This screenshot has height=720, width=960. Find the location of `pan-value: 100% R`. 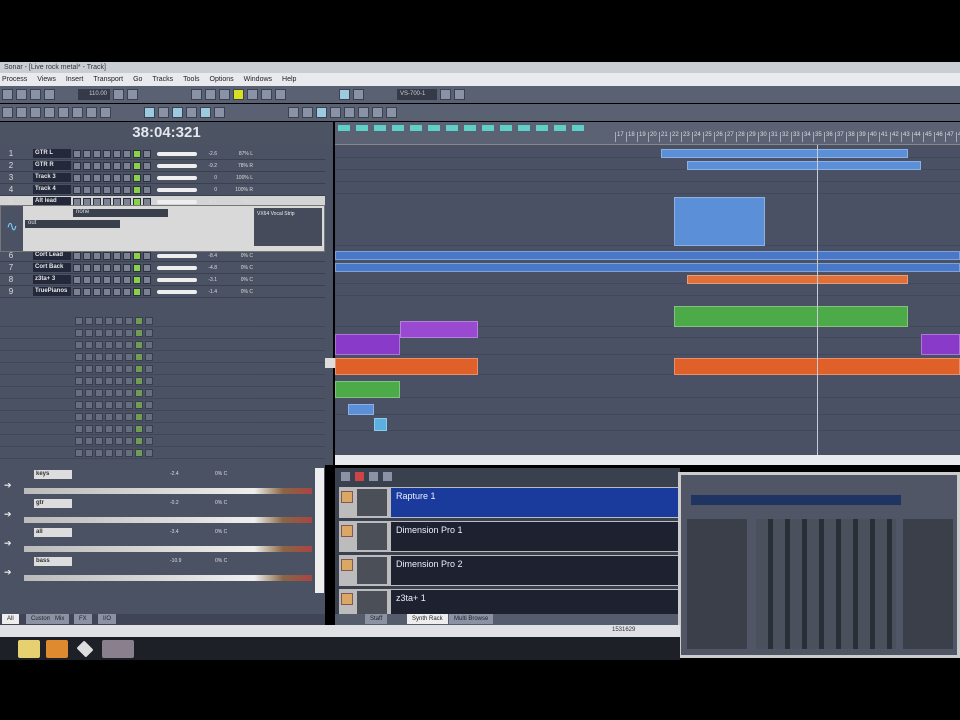

pan-value: 100% R is located at coordinates (240, 190).